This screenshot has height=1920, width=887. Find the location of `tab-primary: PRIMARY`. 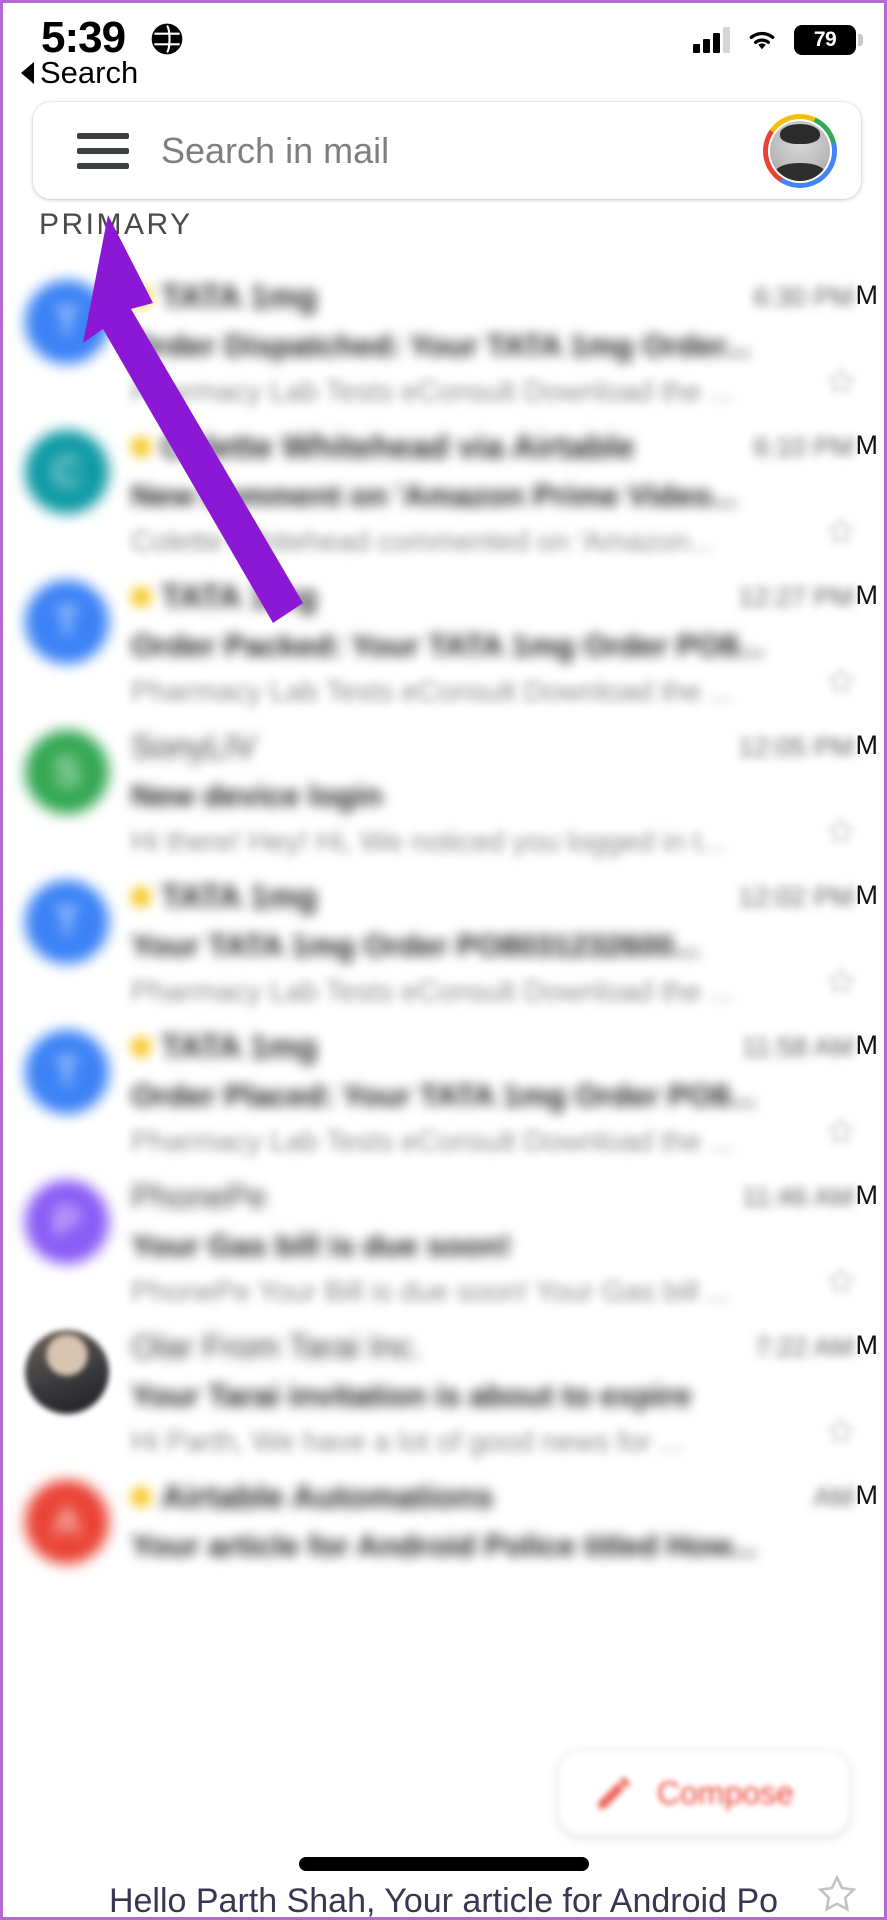

tab-primary: PRIMARY is located at coordinates (116, 225).